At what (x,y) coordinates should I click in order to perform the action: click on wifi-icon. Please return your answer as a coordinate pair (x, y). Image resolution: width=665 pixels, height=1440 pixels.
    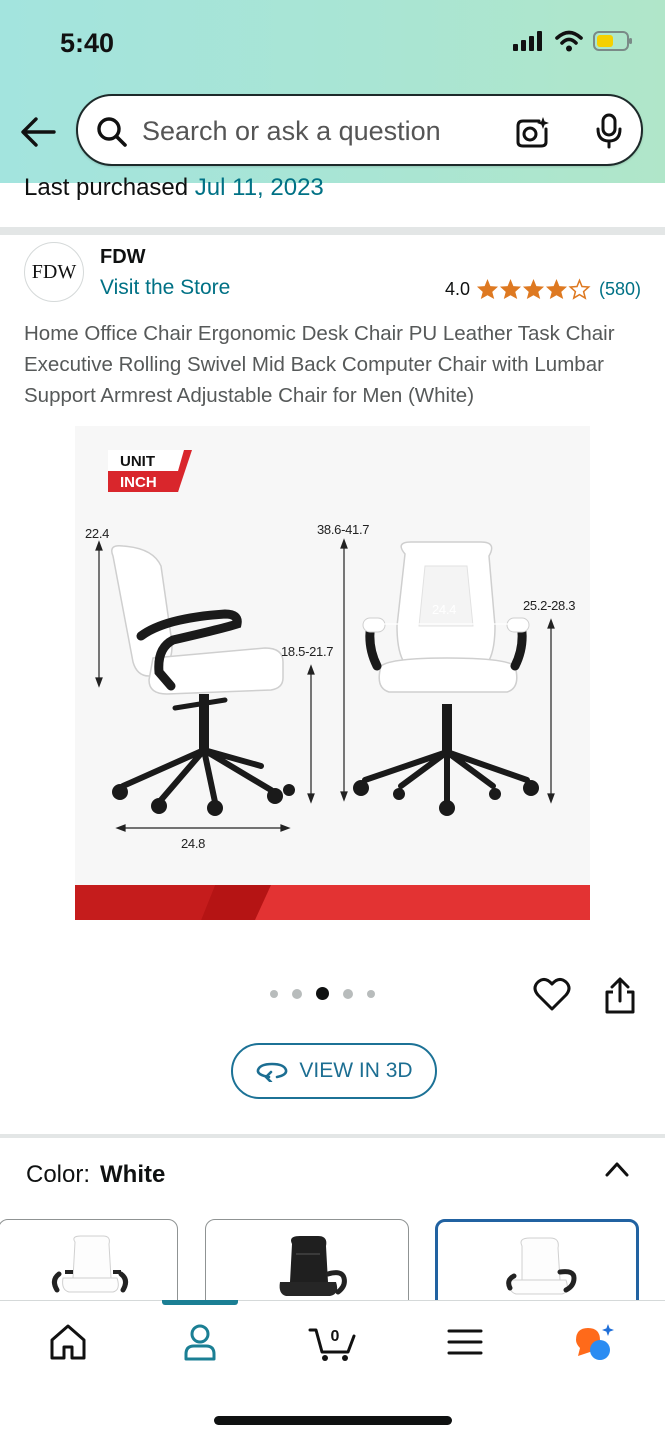
    Looking at the image, I should click on (569, 41).